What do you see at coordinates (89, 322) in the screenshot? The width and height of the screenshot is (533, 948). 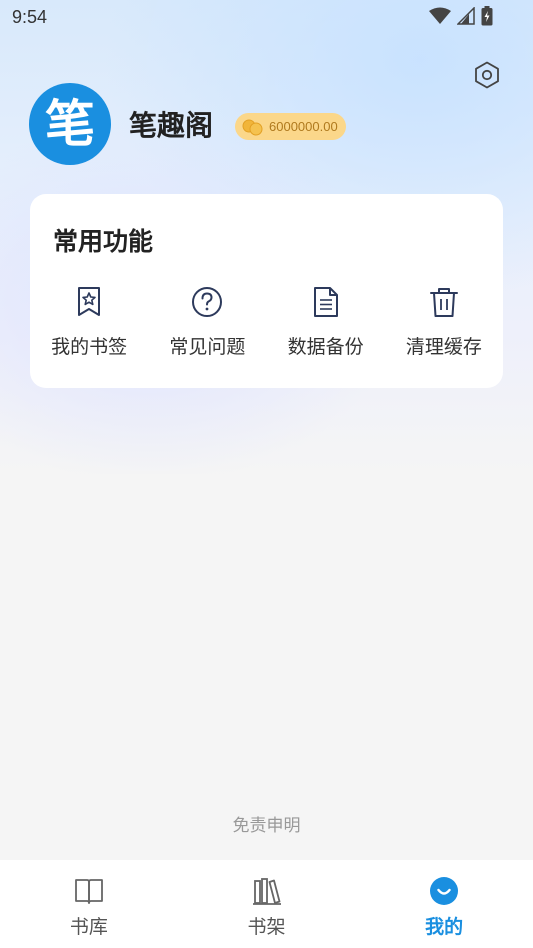 I see `my-bookmarks-button: 我的书签` at bounding box center [89, 322].